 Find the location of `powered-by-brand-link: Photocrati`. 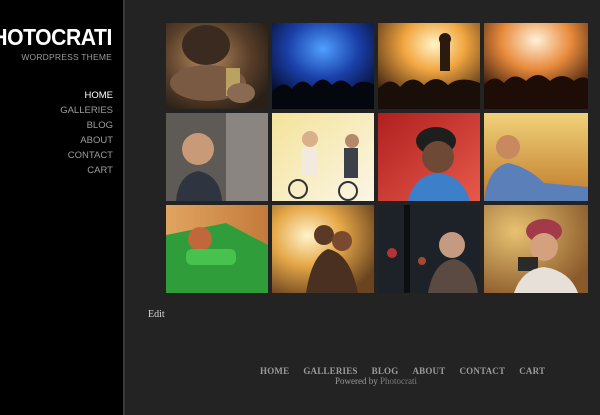

powered-by-brand-link: Photocrati is located at coordinates (398, 381).